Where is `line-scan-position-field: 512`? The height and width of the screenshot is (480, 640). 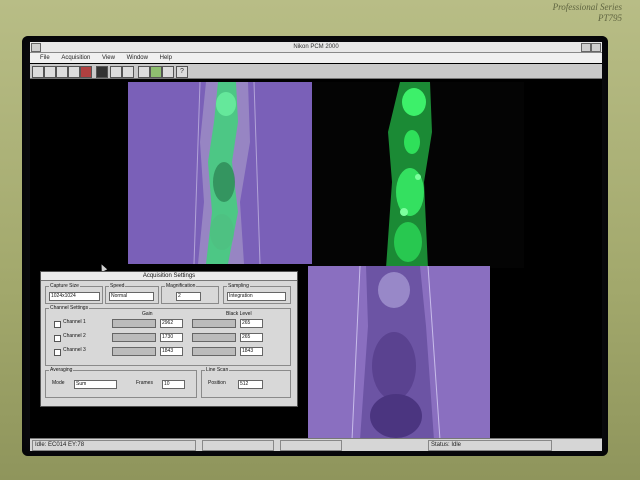 line-scan-position-field: 512 is located at coordinates (250, 384).